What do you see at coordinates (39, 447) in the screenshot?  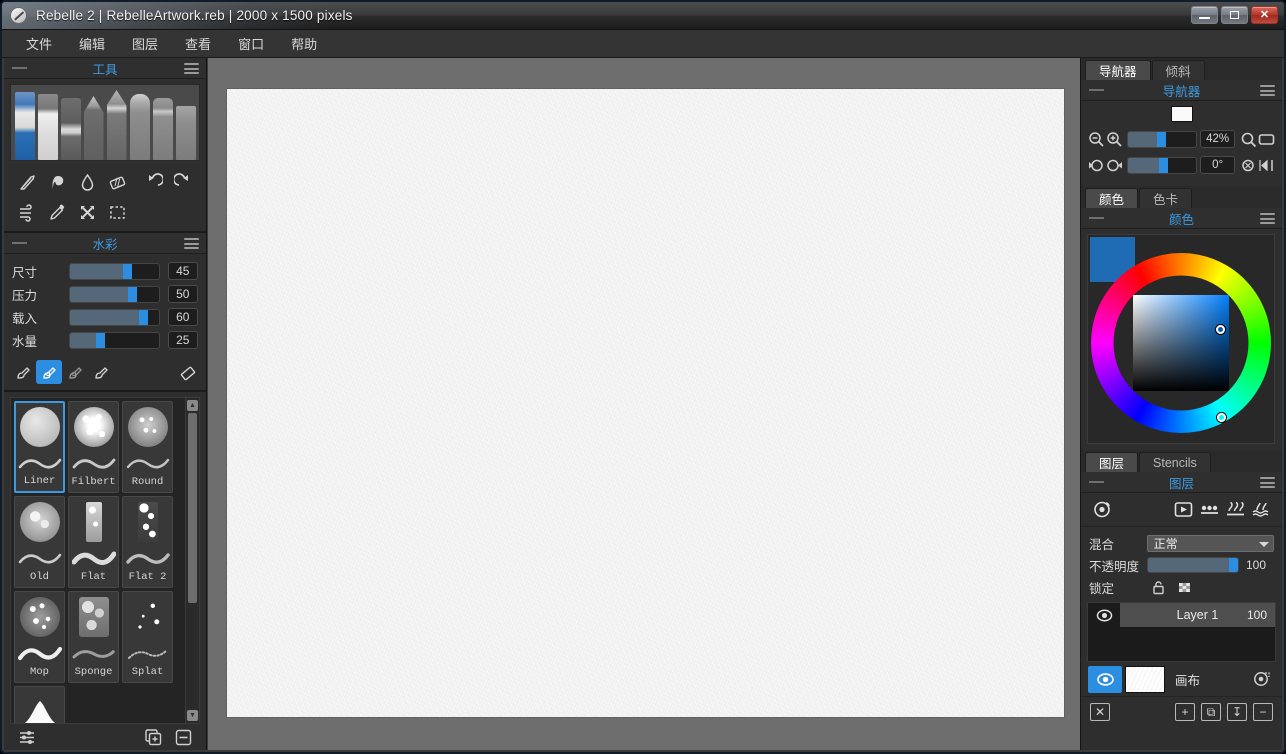 I see `brush-preset-liner: Liner` at bounding box center [39, 447].